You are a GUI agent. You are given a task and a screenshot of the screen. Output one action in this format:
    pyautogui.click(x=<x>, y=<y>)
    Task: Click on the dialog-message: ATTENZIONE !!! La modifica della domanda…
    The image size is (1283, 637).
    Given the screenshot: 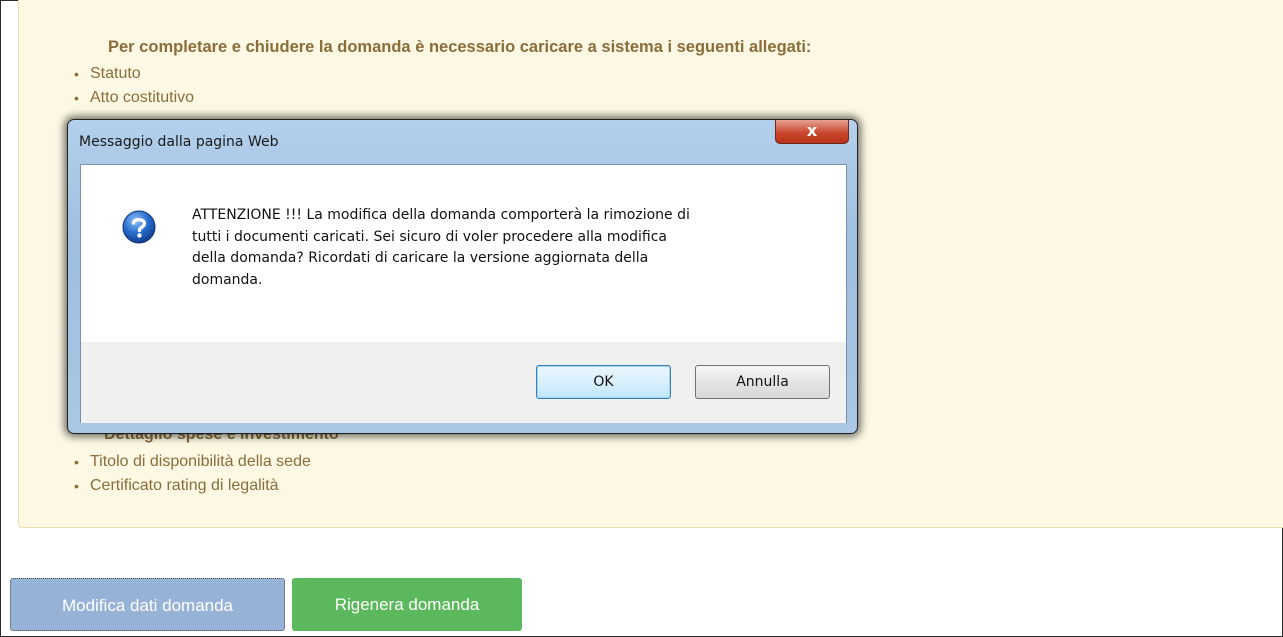 What is the action you would take?
    pyautogui.click(x=502, y=248)
    